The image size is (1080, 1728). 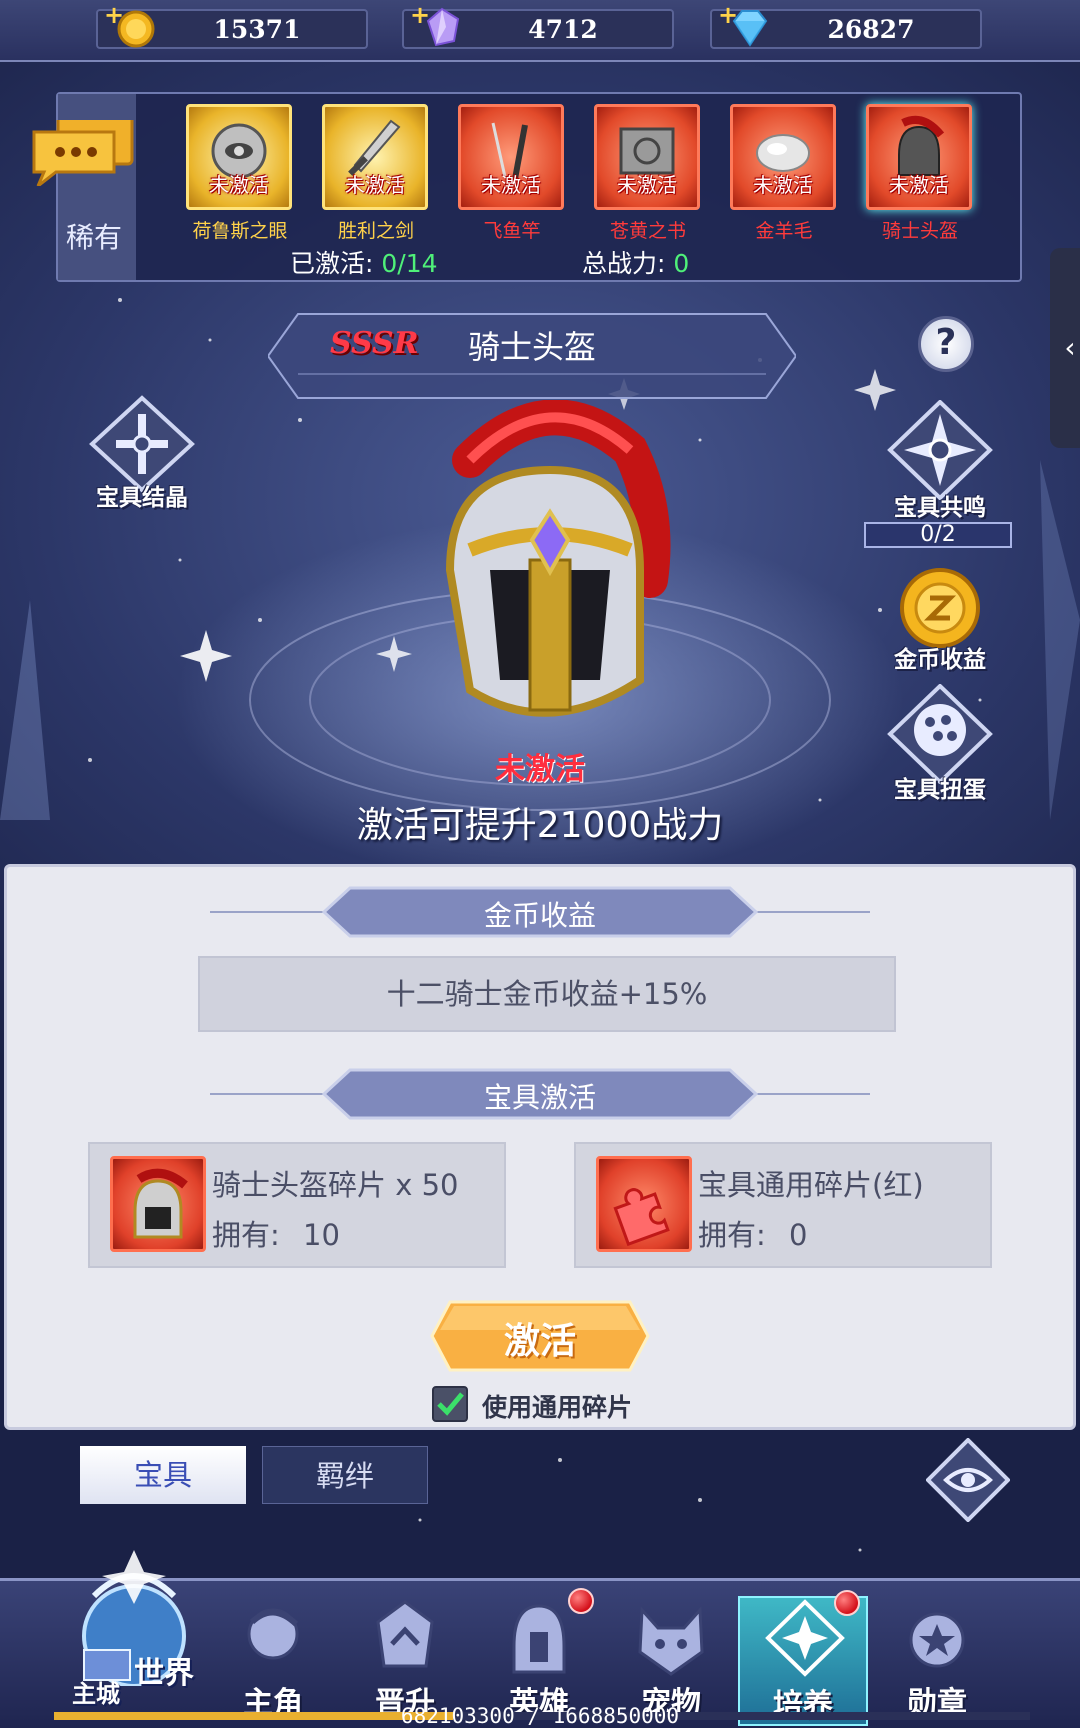 I want to click on currency-bar: + 15371 + 4712 + 26827, so click(x=540, y=31).